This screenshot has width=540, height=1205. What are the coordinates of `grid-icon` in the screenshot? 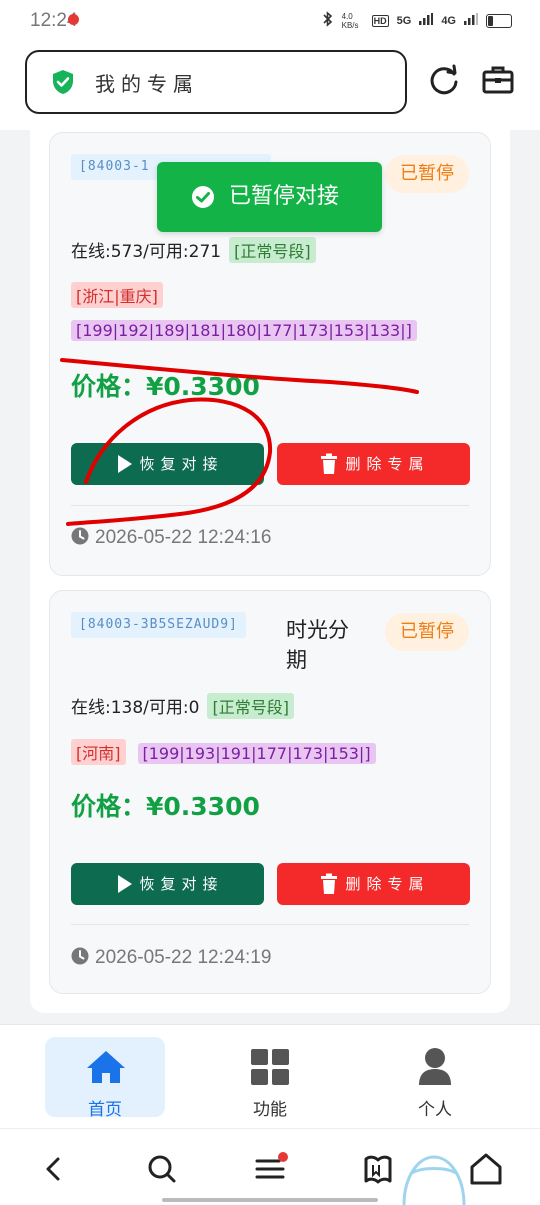 It's located at (270, 1067).